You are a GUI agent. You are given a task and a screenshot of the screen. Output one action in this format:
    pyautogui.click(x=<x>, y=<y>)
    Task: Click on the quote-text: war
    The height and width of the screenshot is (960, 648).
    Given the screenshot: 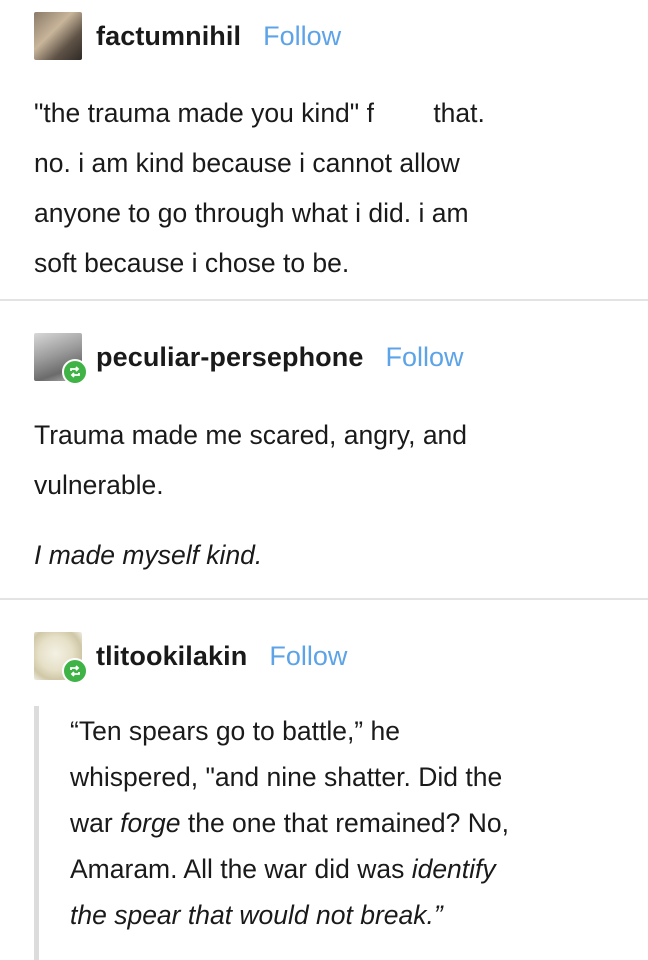 What is the action you would take?
    pyautogui.click(x=95, y=823)
    